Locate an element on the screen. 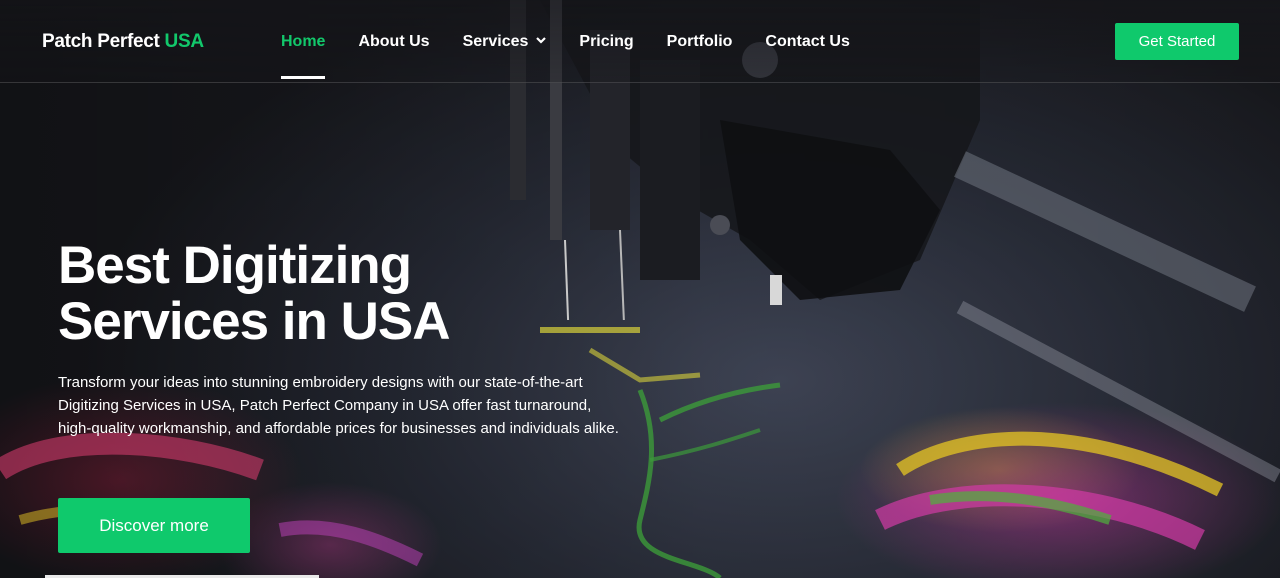 This screenshot has width=1280, height=578. hero-title: Best Digitizing Services in USA is located at coordinates (338, 294).